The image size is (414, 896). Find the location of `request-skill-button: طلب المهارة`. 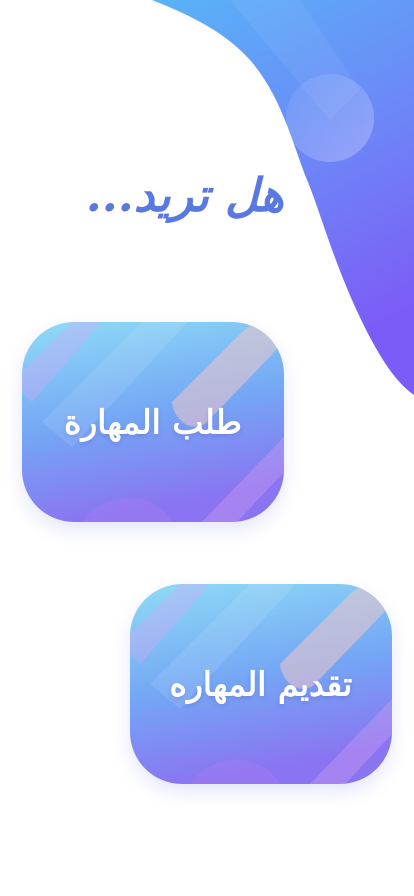

request-skill-button: طلب المهارة is located at coordinates (153, 422).